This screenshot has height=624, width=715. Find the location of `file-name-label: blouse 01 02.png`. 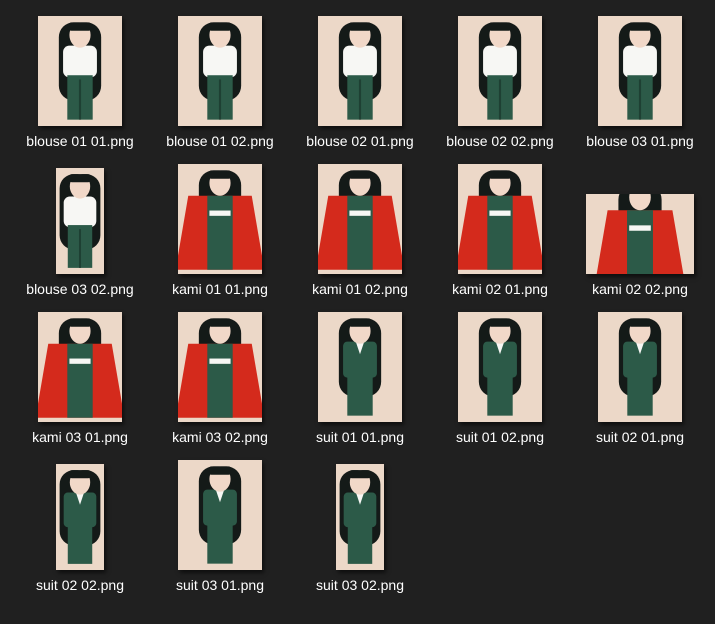

file-name-label: blouse 01 02.png is located at coordinates (220, 141).